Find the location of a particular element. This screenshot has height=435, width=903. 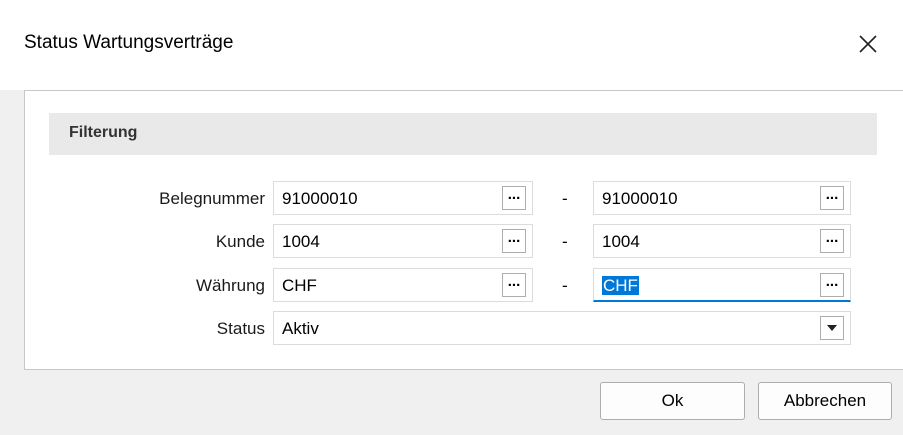

status-select: Aktiv is located at coordinates (562, 328).